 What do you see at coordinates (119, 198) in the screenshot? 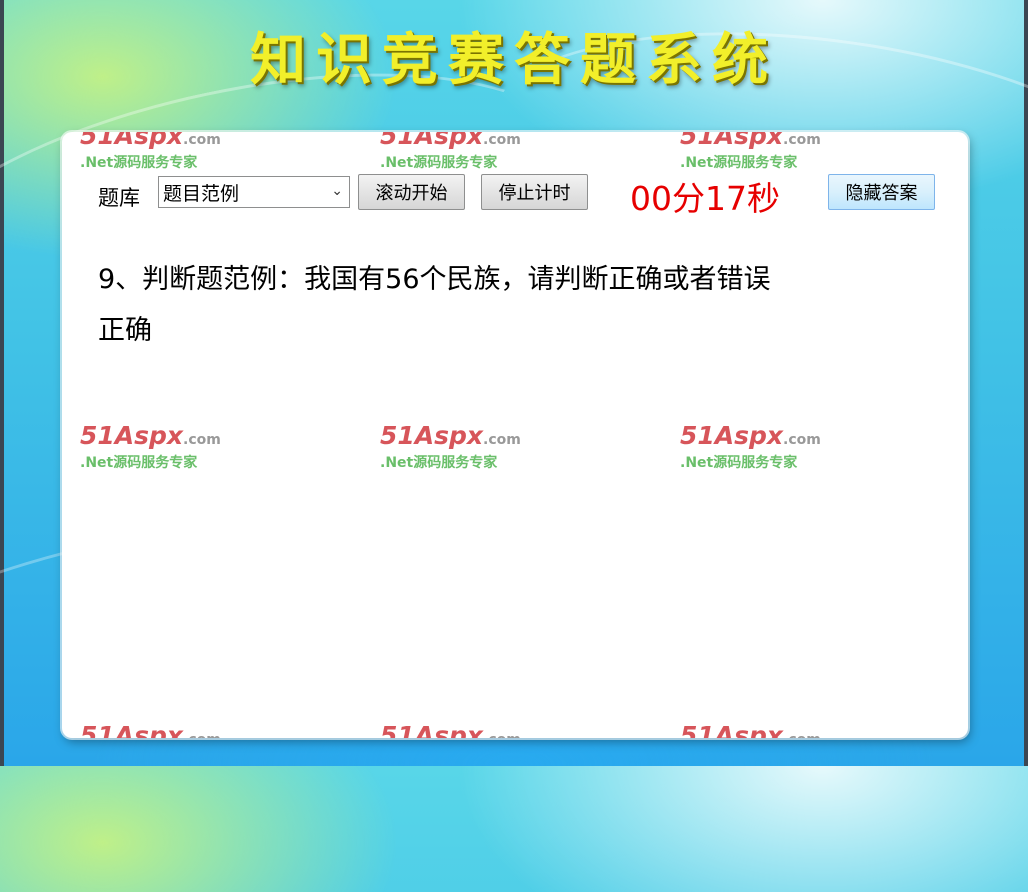
I see `question-bank-label: 题库` at bounding box center [119, 198].